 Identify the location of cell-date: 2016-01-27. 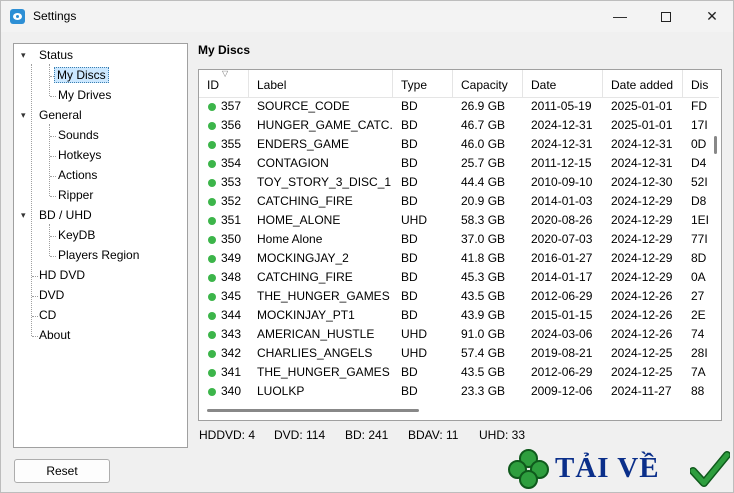
(562, 258).